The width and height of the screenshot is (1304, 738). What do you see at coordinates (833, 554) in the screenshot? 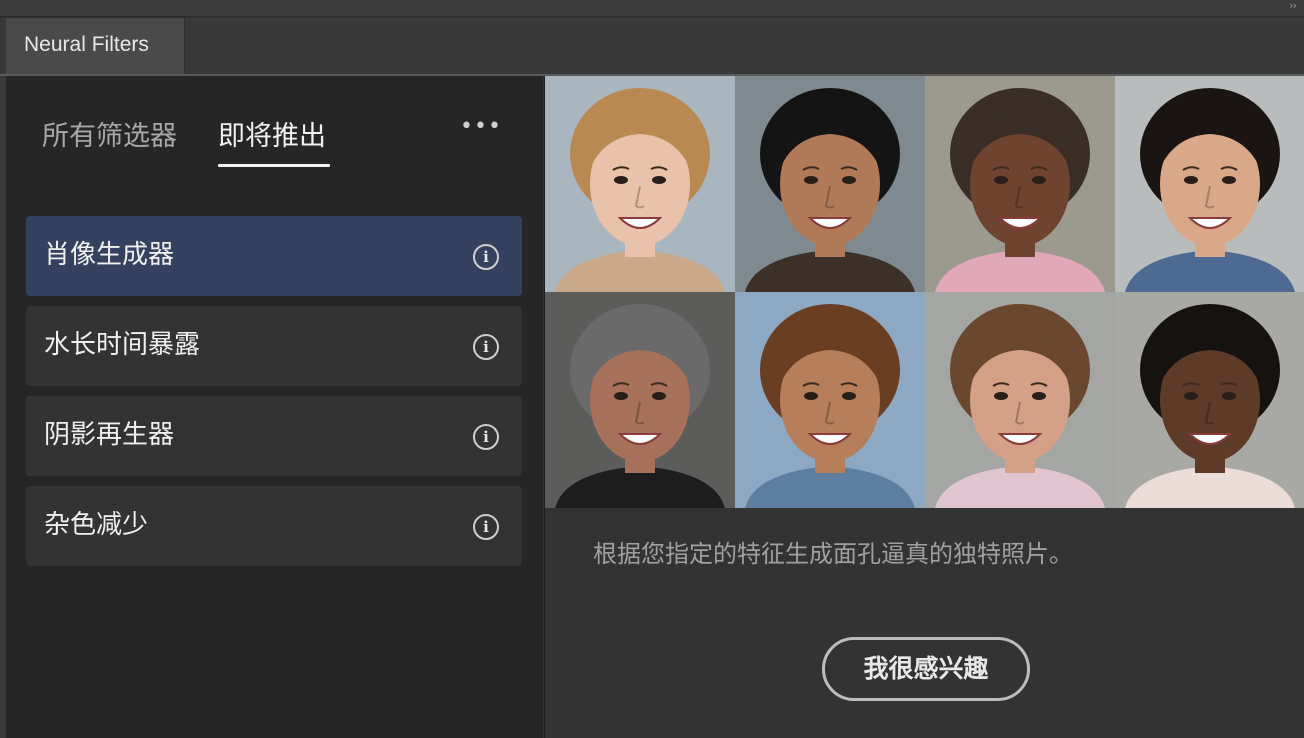
I see `filter-description: 根据您指定的特征生成面孔逼真的独特照片。` at bounding box center [833, 554].